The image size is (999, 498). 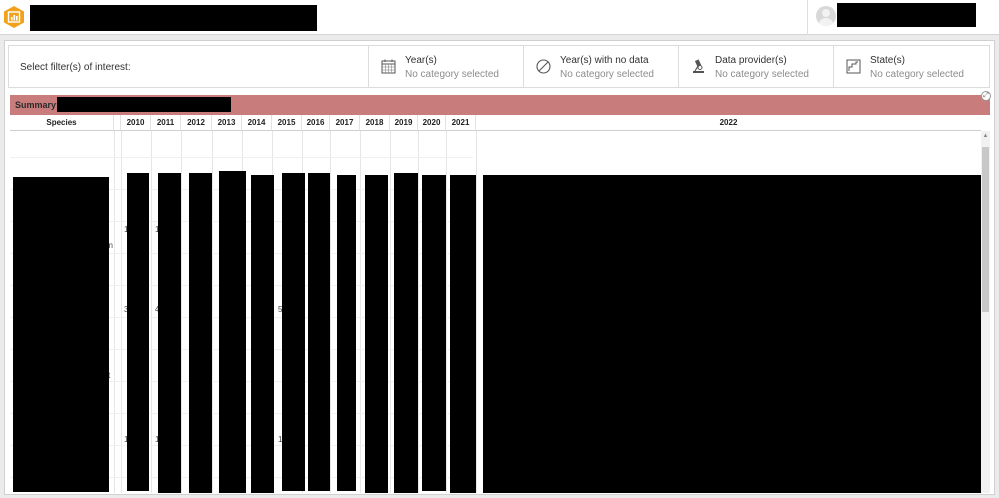 What do you see at coordinates (906, 15) in the screenshot?
I see `user-name-redacted` at bounding box center [906, 15].